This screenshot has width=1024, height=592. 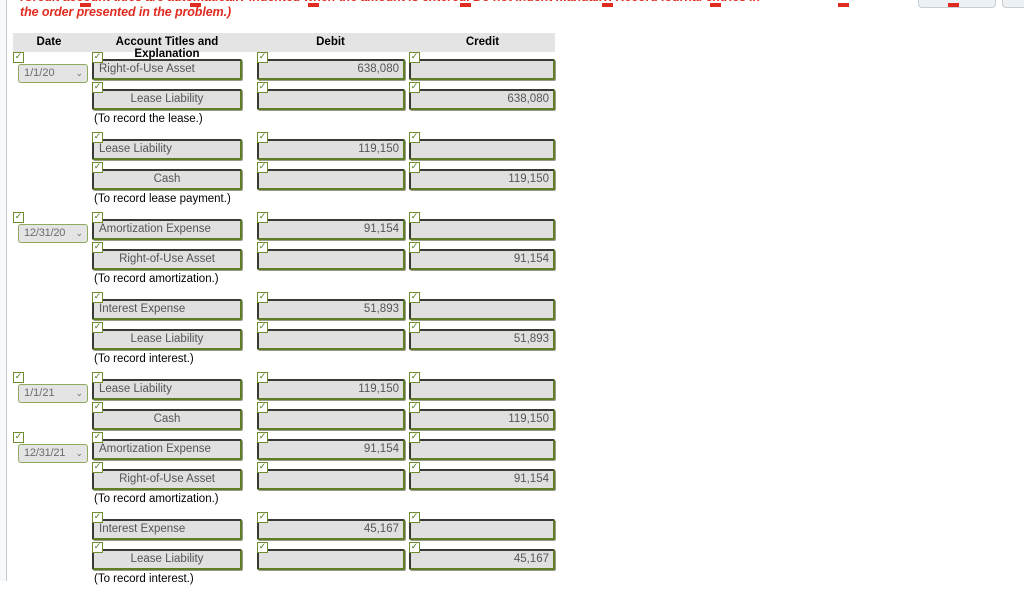 What do you see at coordinates (284, 282) in the screenshot?
I see `journal-memo-row: (To record amortization.)` at bounding box center [284, 282].